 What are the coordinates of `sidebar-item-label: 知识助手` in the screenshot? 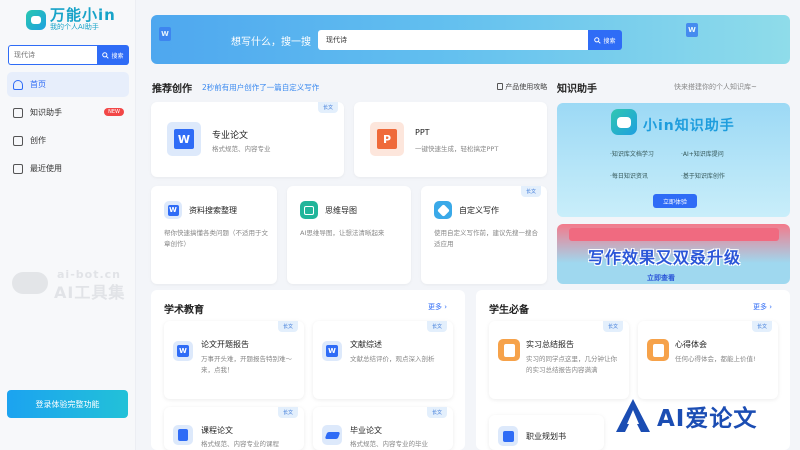 It's located at (46, 112).